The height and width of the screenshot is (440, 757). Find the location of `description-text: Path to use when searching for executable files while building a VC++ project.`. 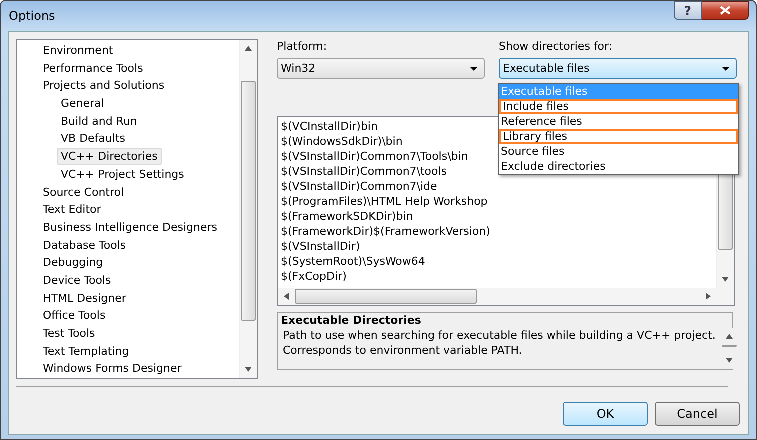

description-text: Path to use when searching for executable files while building a VC++ project. is located at coordinates (499, 335).